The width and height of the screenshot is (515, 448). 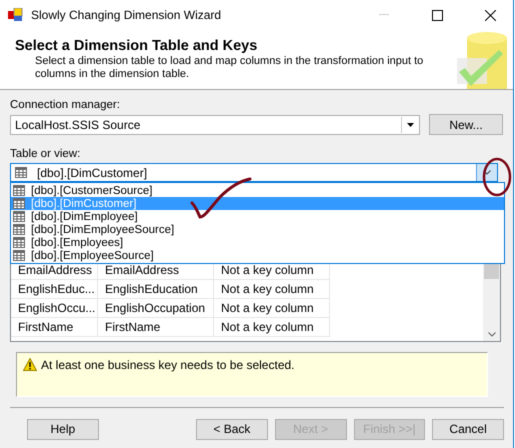 I want to click on connection-label: Connection manager:, so click(x=65, y=105).